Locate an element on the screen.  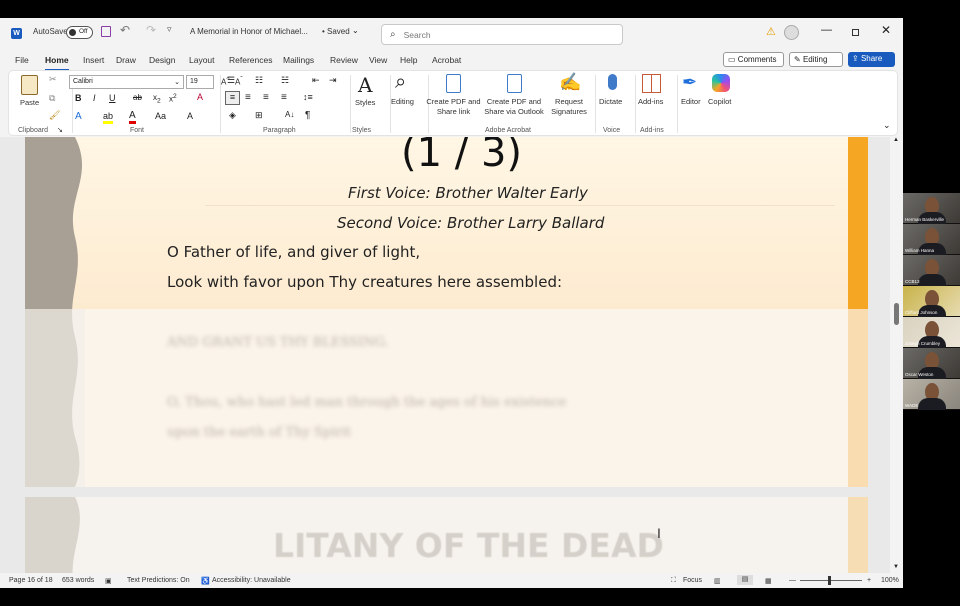
redo-icon: ↷ is located at coordinates (151, 30).